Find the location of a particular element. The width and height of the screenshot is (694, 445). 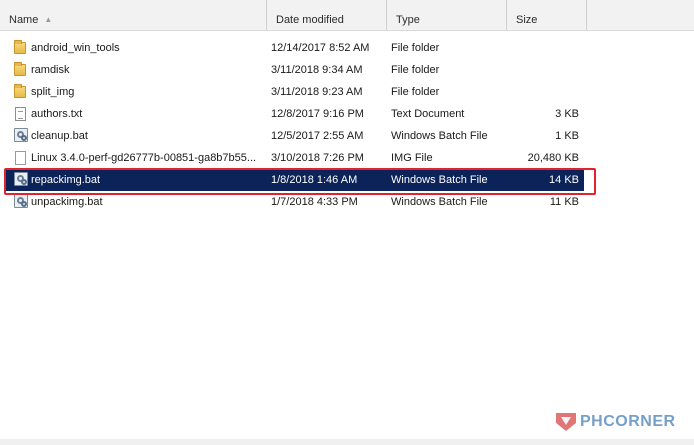

file-date: 3/10/2018 7:26 PM is located at coordinates (317, 158).